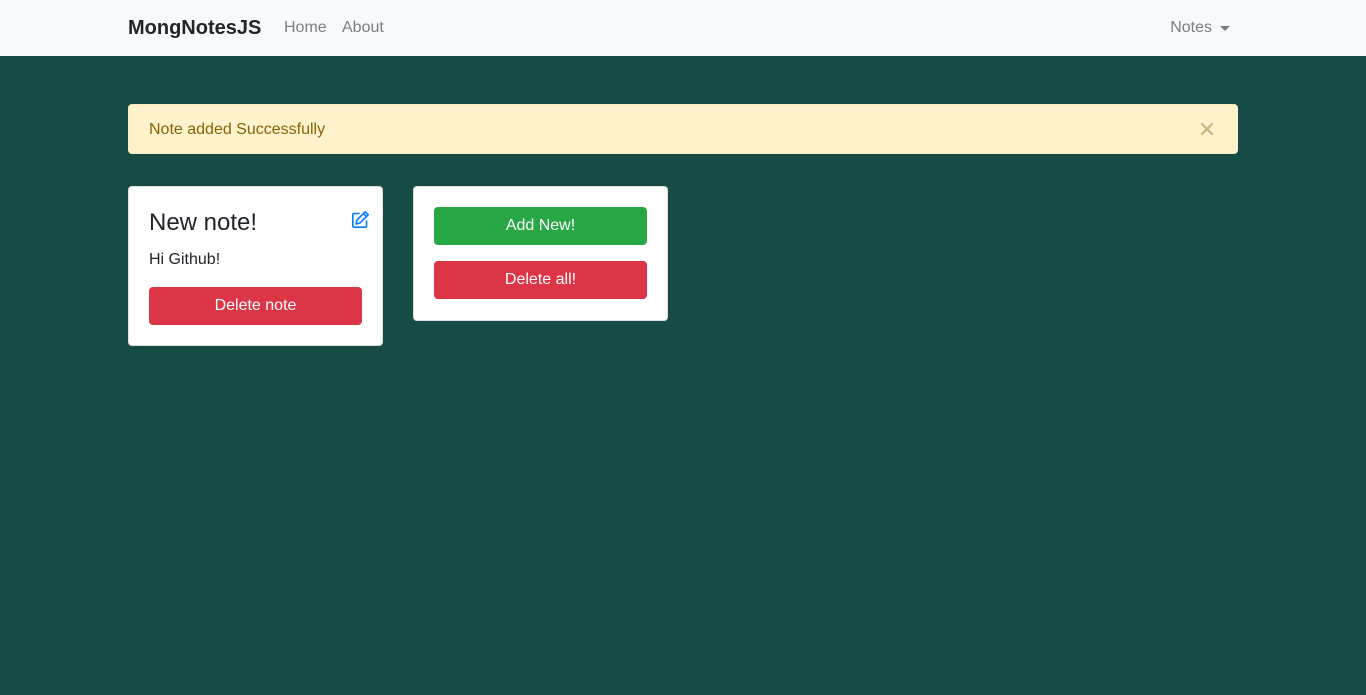 This screenshot has height=695, width=1366. I want to click on success-alert: Note added Successfully, so click(683, 129).